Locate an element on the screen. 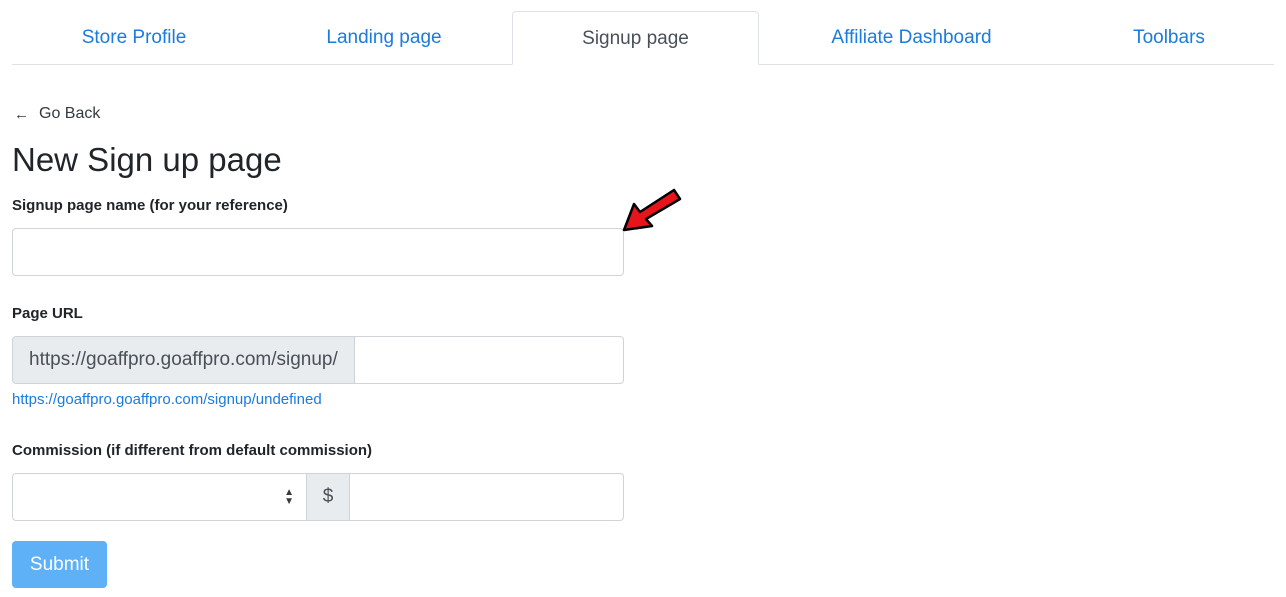 The height and width of the screenshot is (597, 1286). page-url-group: https://goaffpro.goaffpro.com/signup/ is located at coordinates (318, 360).